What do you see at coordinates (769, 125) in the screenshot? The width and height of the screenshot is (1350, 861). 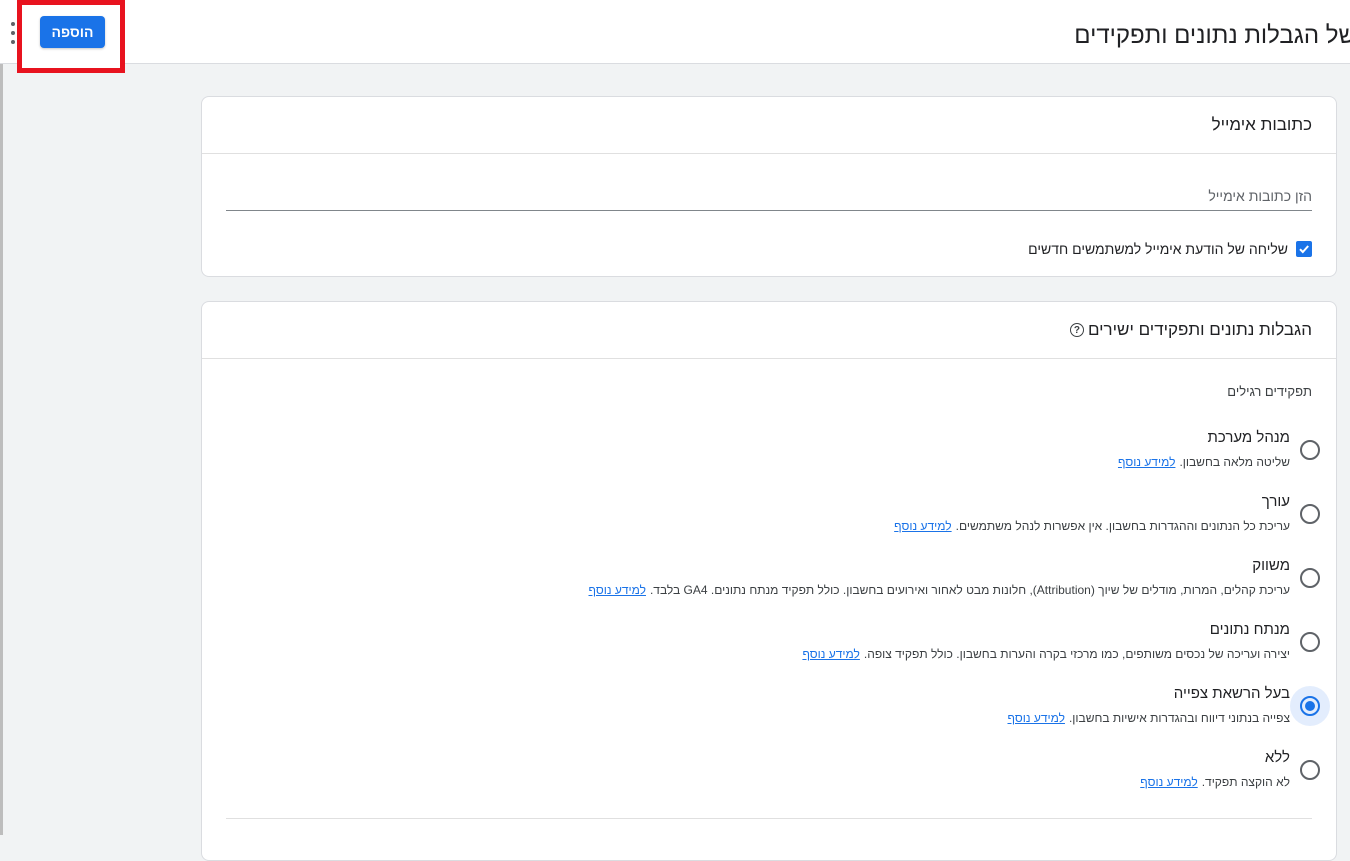 I see `email-card-title: כתובות אימייל` at bounding box center [769, 125].